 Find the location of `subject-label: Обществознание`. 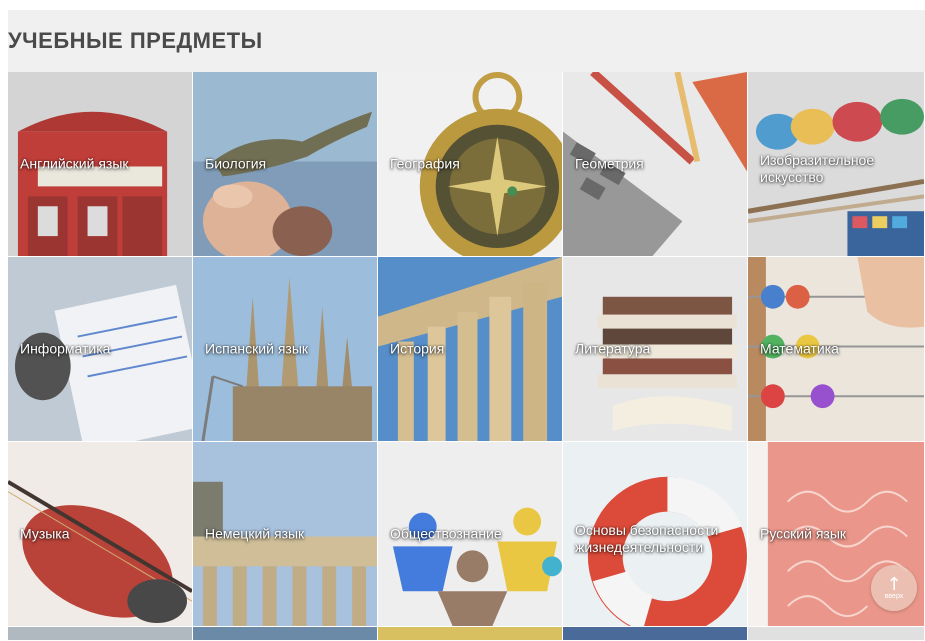

subject-label: Обществознание is located at coordinates (446, 533).